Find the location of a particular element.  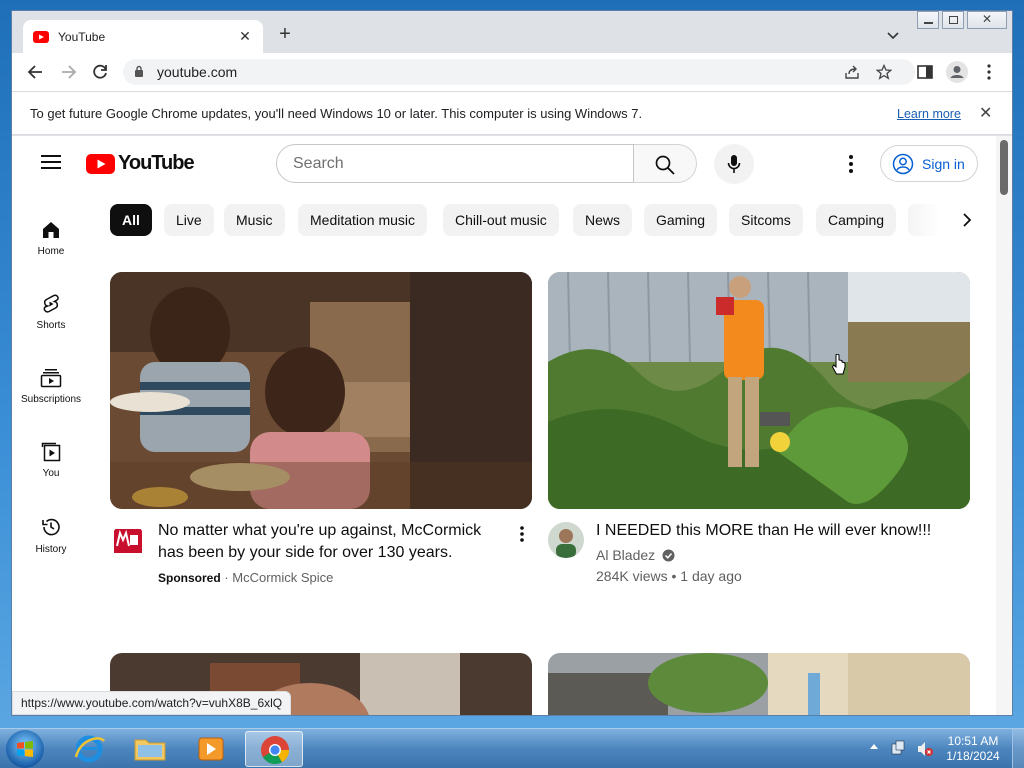

channel-row: Al Bladez is located at coordinates (635, 555).